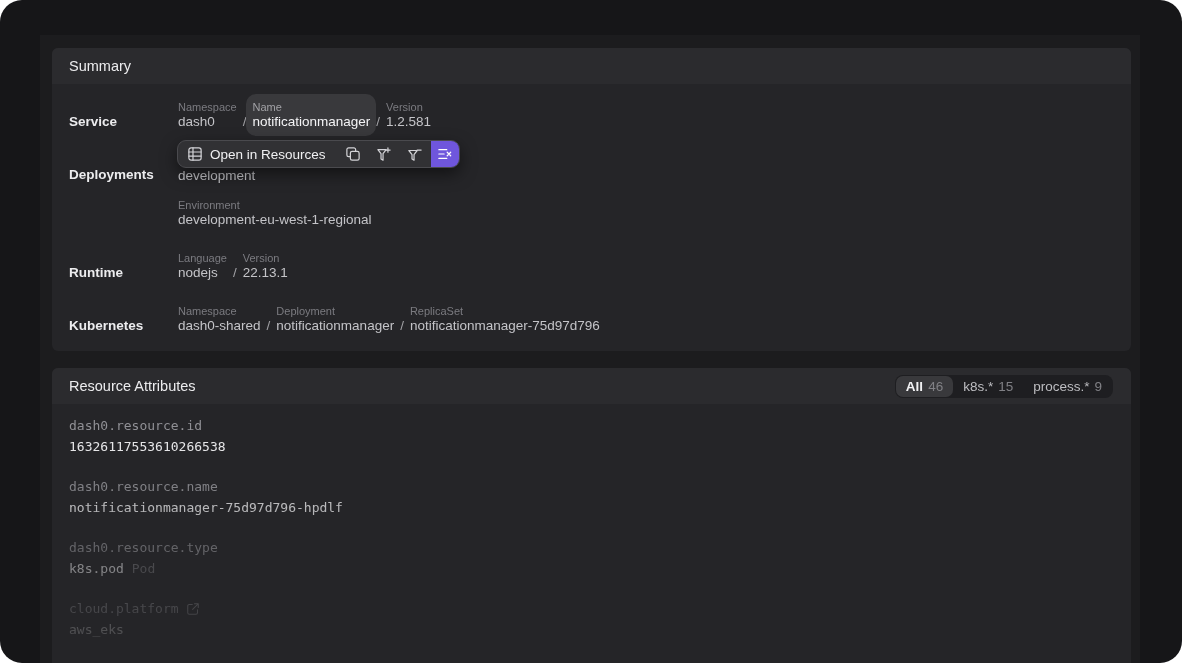 The width and height of the screenshot is (1182, 663). Describe the element at coordinates (195, 154) in the screenshot. I see `table-icon` at that location.